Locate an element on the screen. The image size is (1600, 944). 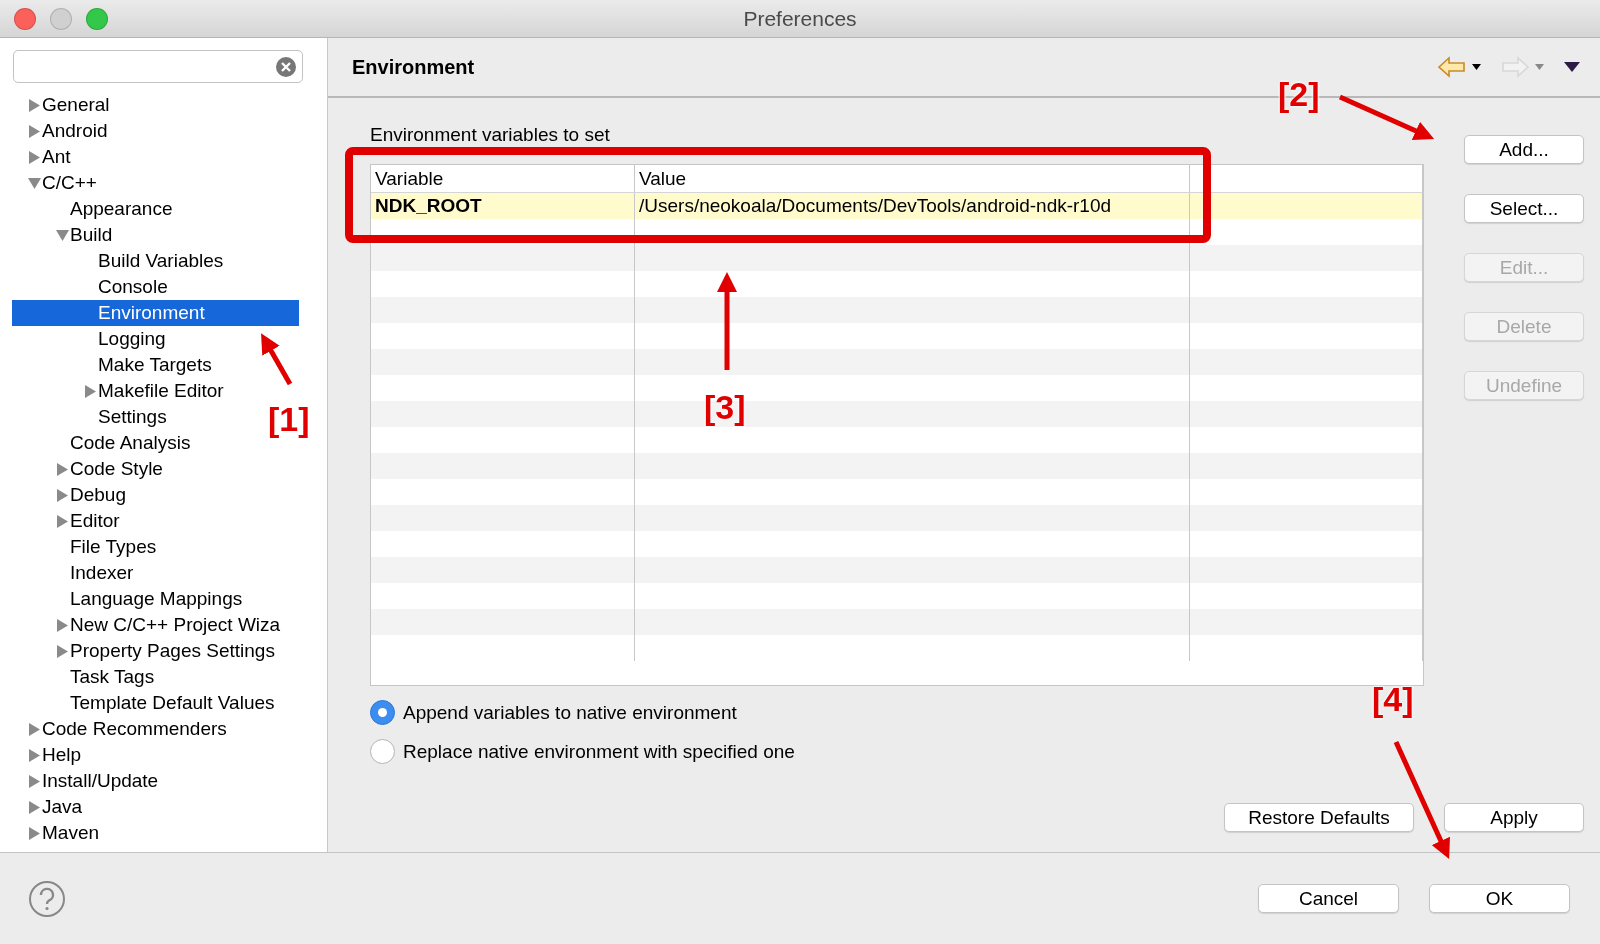
tree-item: Console is located at coordinates (92, 287).